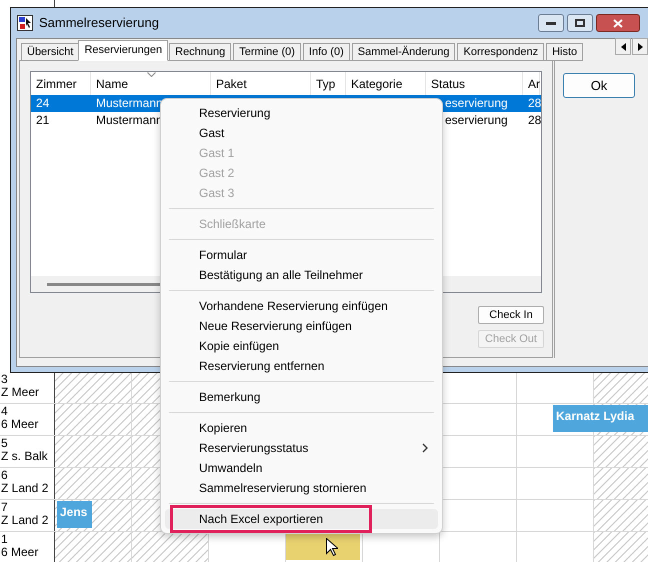  Describe the element at coordinates (43, 120) in the screenshot. I see `table-cell: 21` at that location.